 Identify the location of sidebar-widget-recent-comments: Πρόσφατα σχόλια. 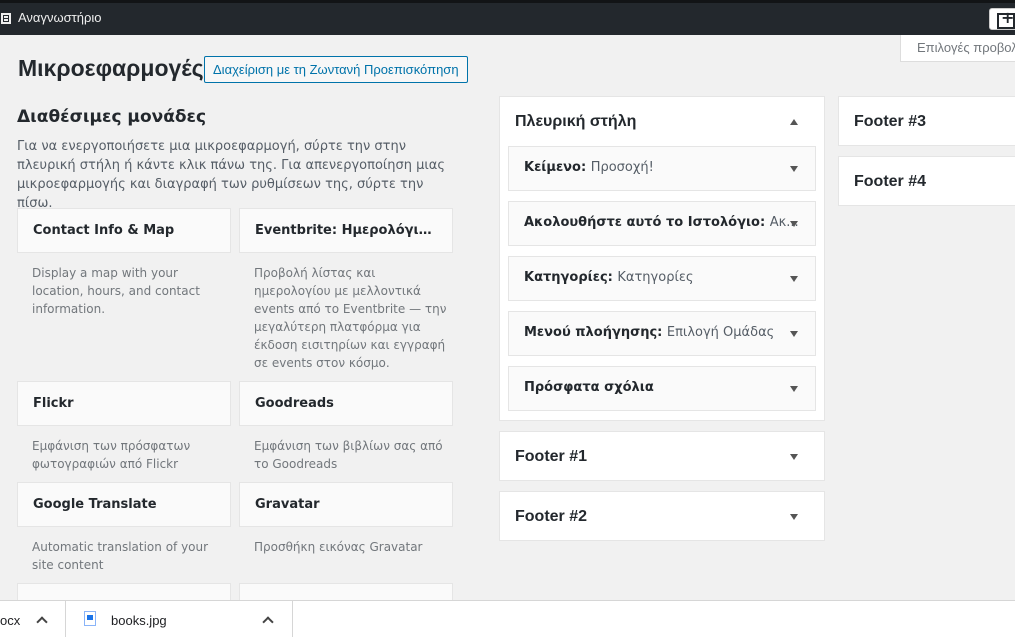
(662, 388).